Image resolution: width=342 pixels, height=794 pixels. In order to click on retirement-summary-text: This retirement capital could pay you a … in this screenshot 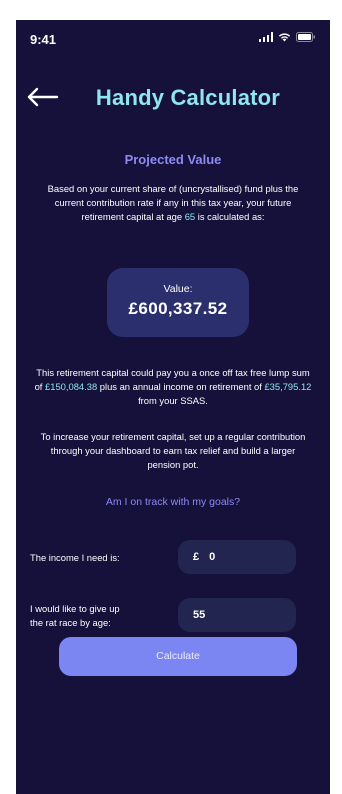, I will do `click(173, 387)`.